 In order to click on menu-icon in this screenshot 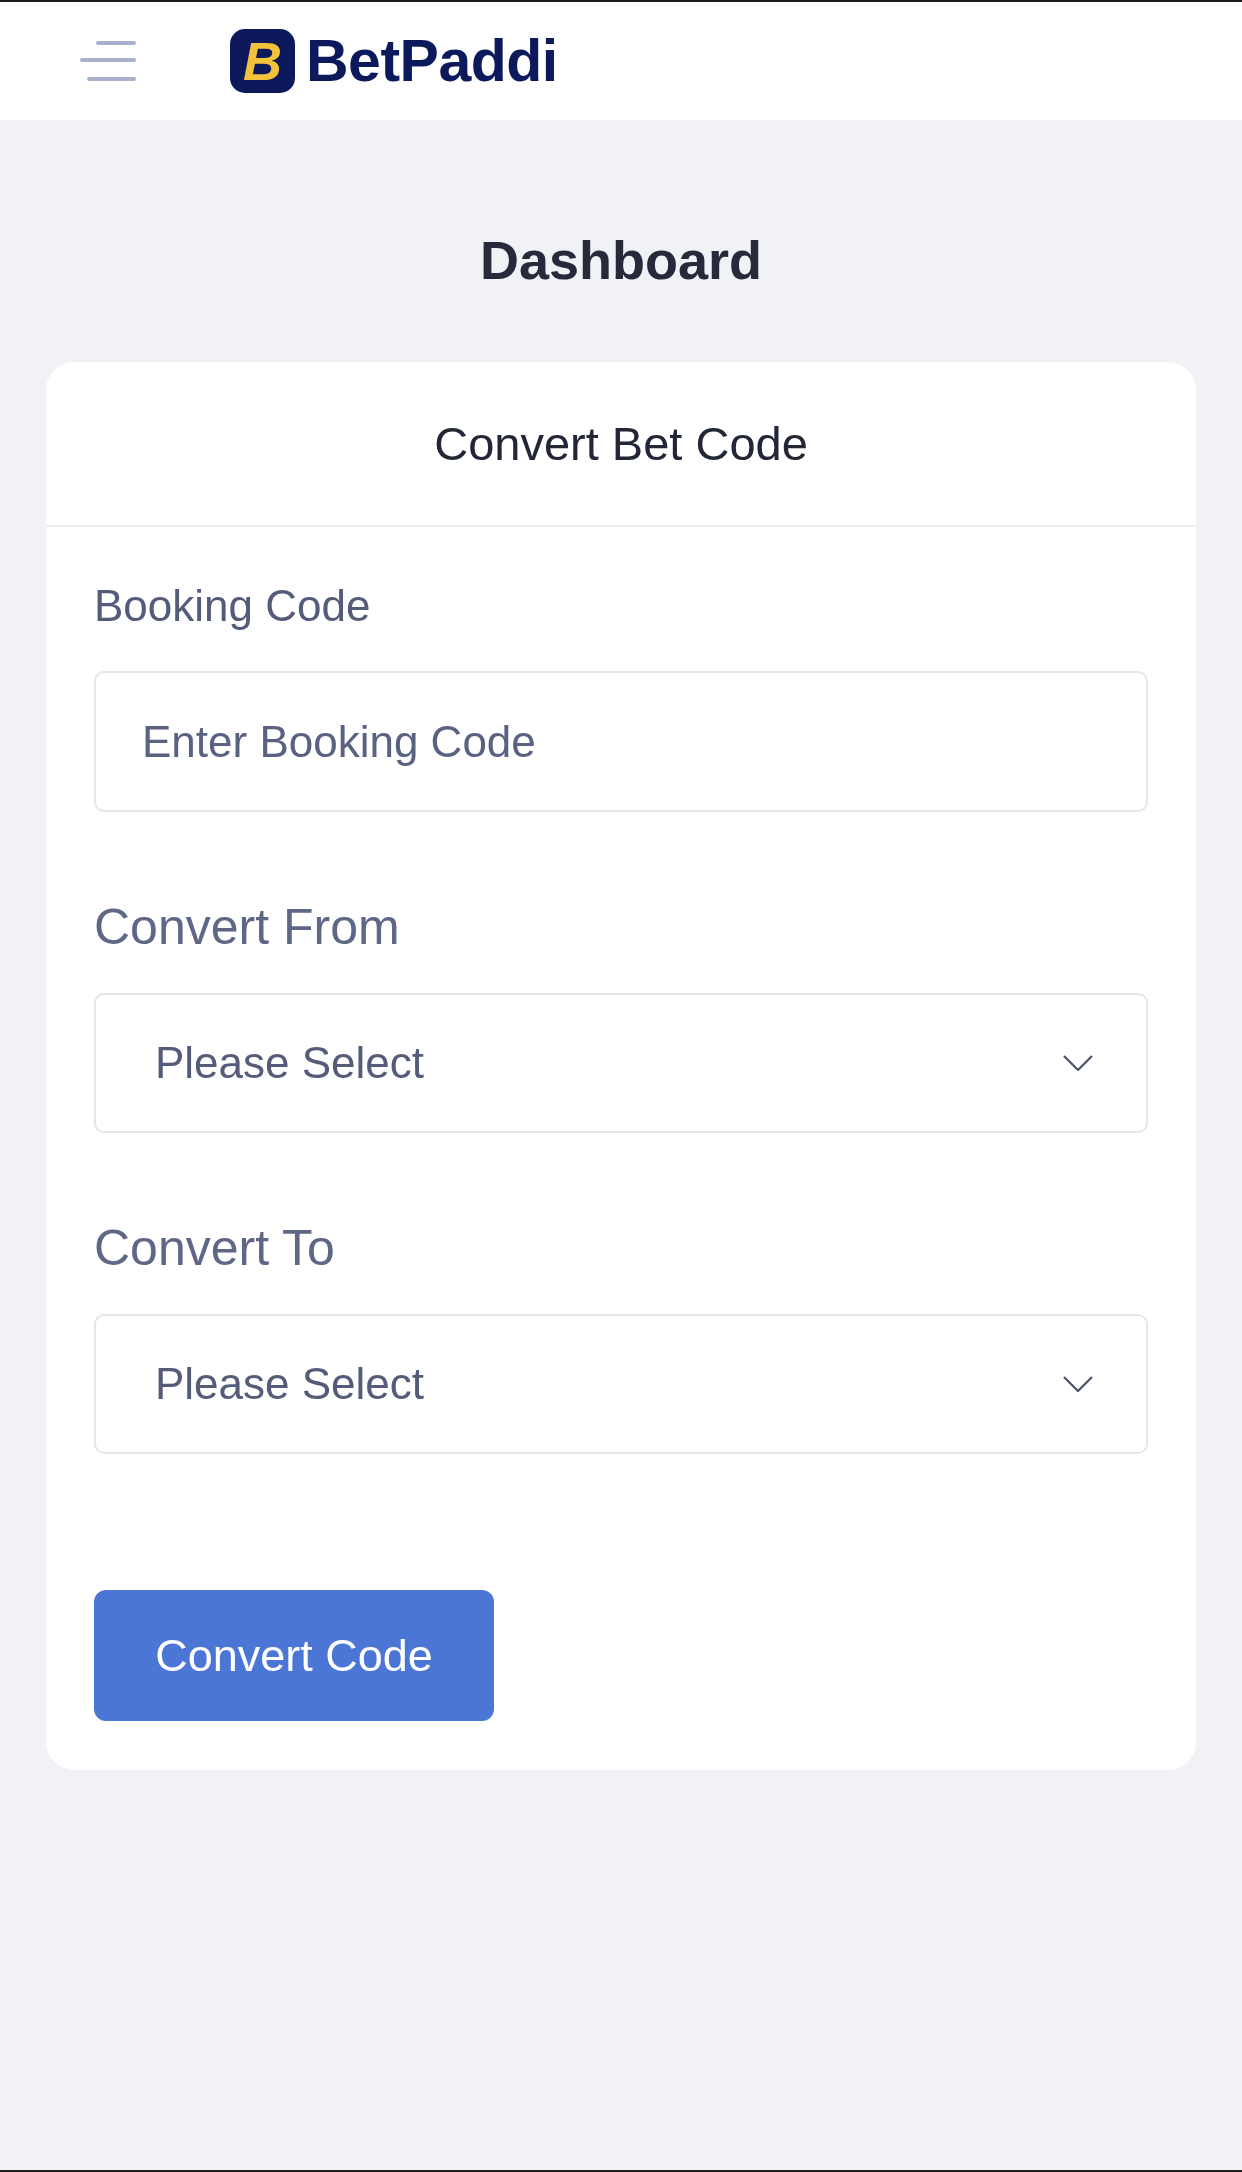, I will do `click(108, 61)`.